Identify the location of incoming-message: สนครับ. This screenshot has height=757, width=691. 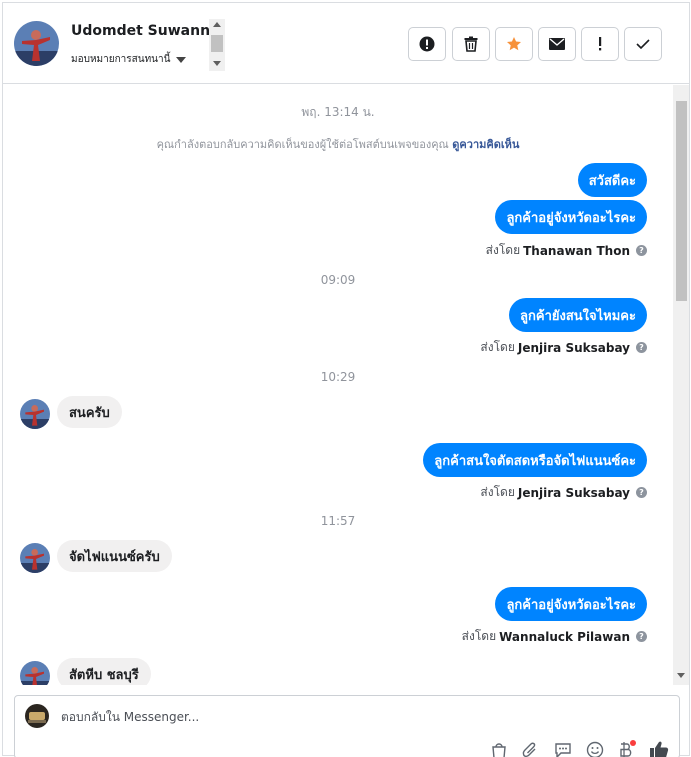
(89, 412).